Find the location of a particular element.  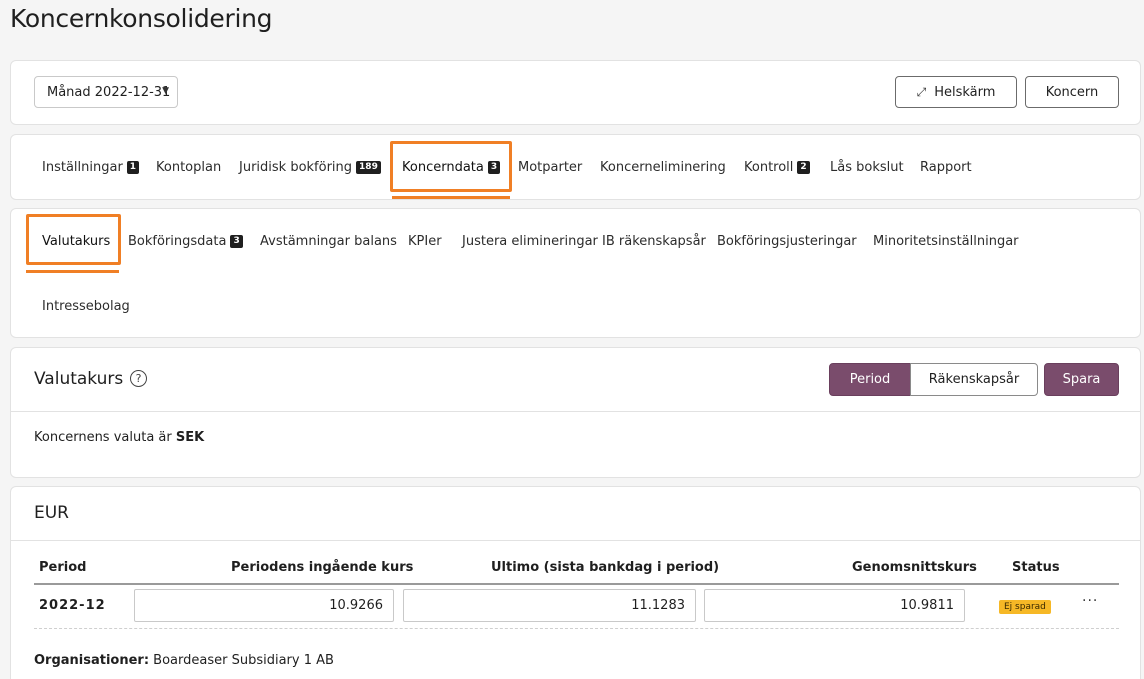

average-rate-input: 10.9811 is located at coordinates (834, 605).